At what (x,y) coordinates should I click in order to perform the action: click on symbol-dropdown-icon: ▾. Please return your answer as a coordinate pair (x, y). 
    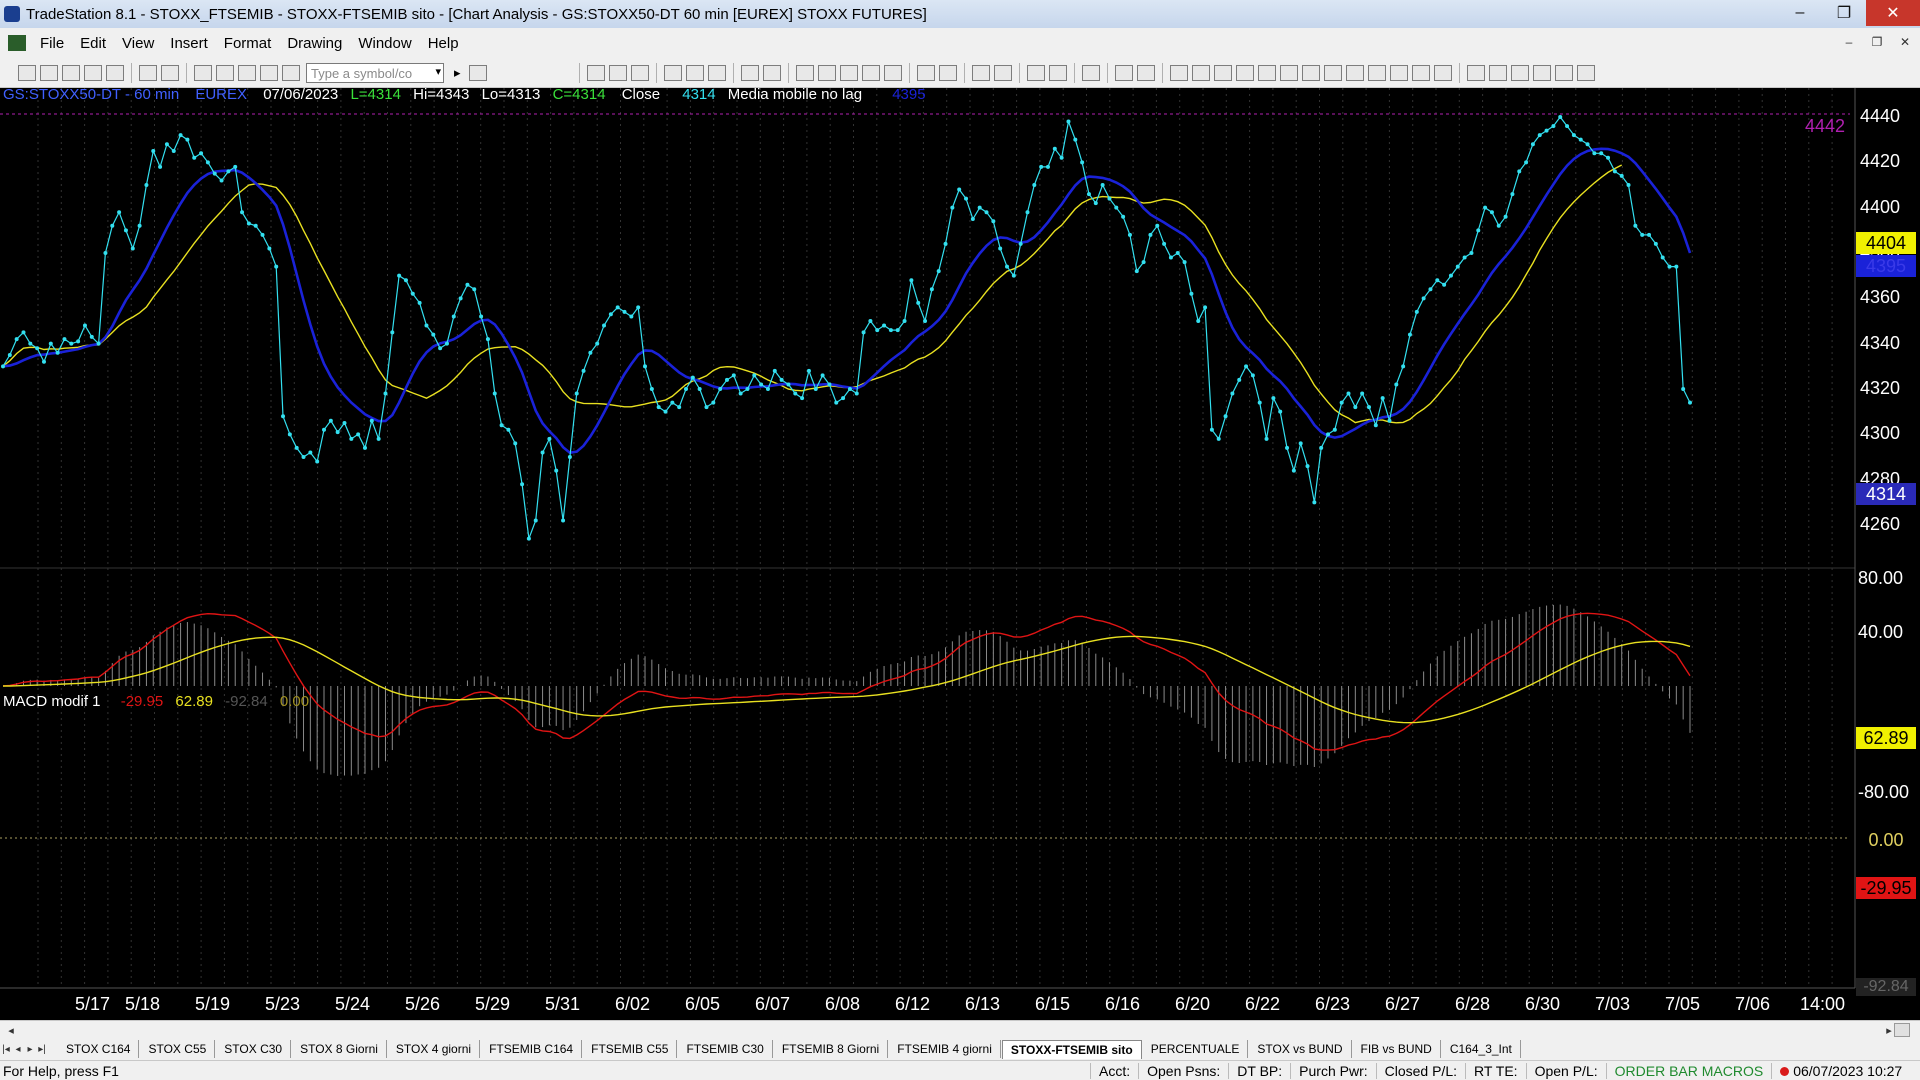
    Looking at the image, I should click on (438, 71).